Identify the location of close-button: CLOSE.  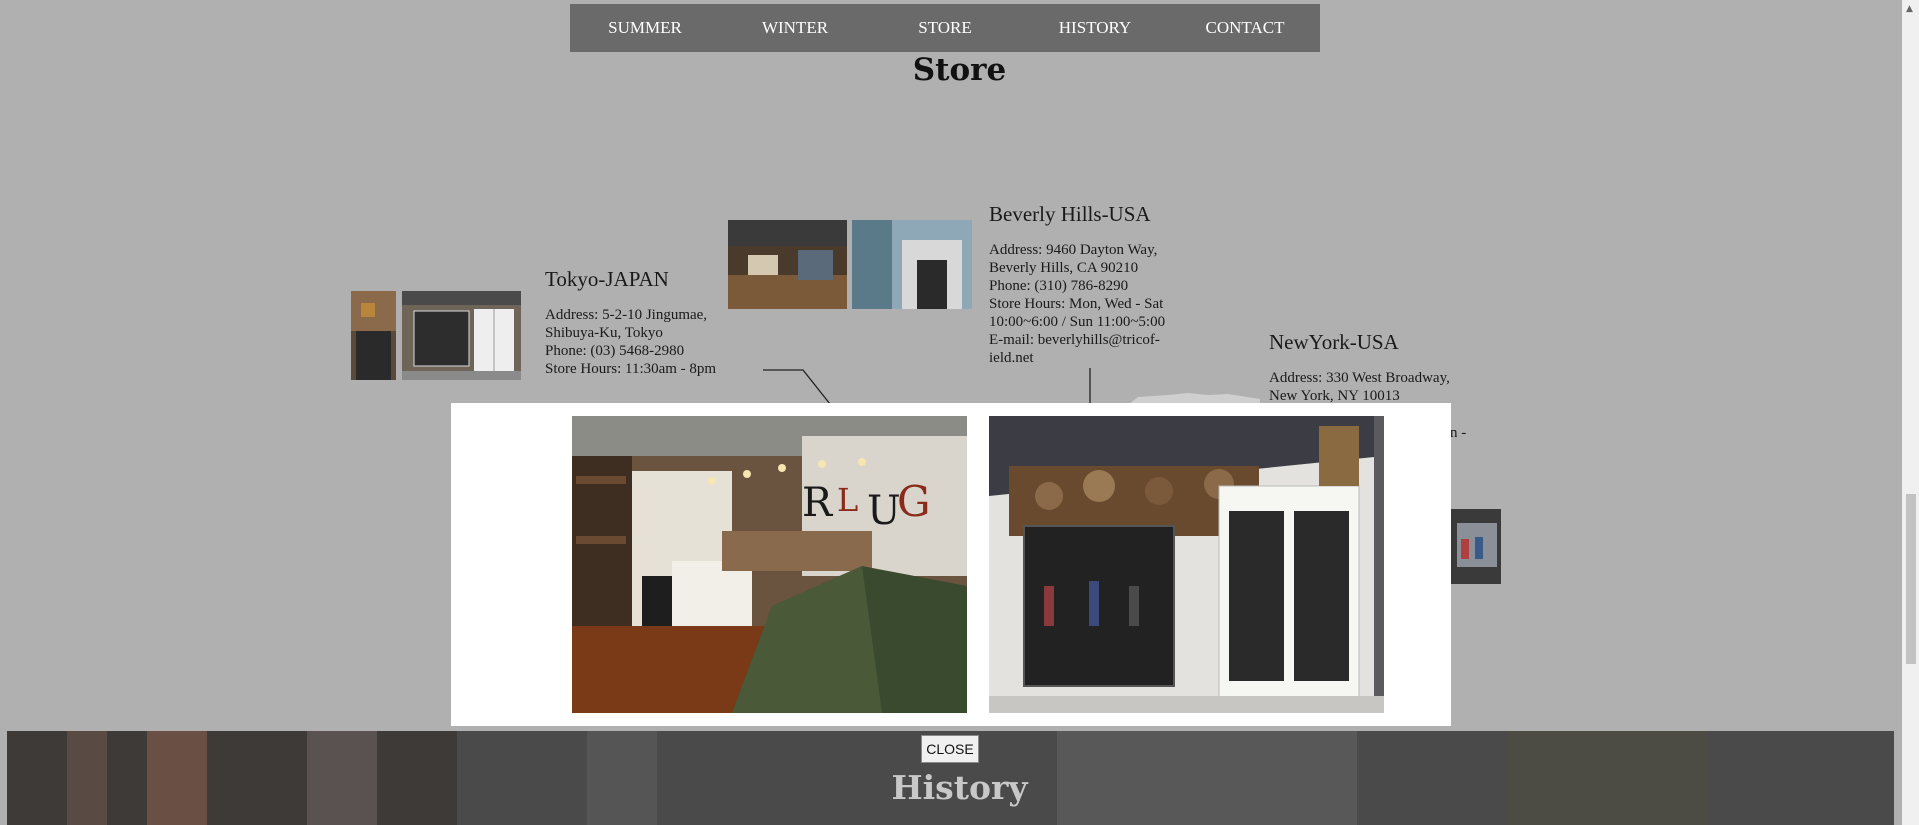
(950, 749).